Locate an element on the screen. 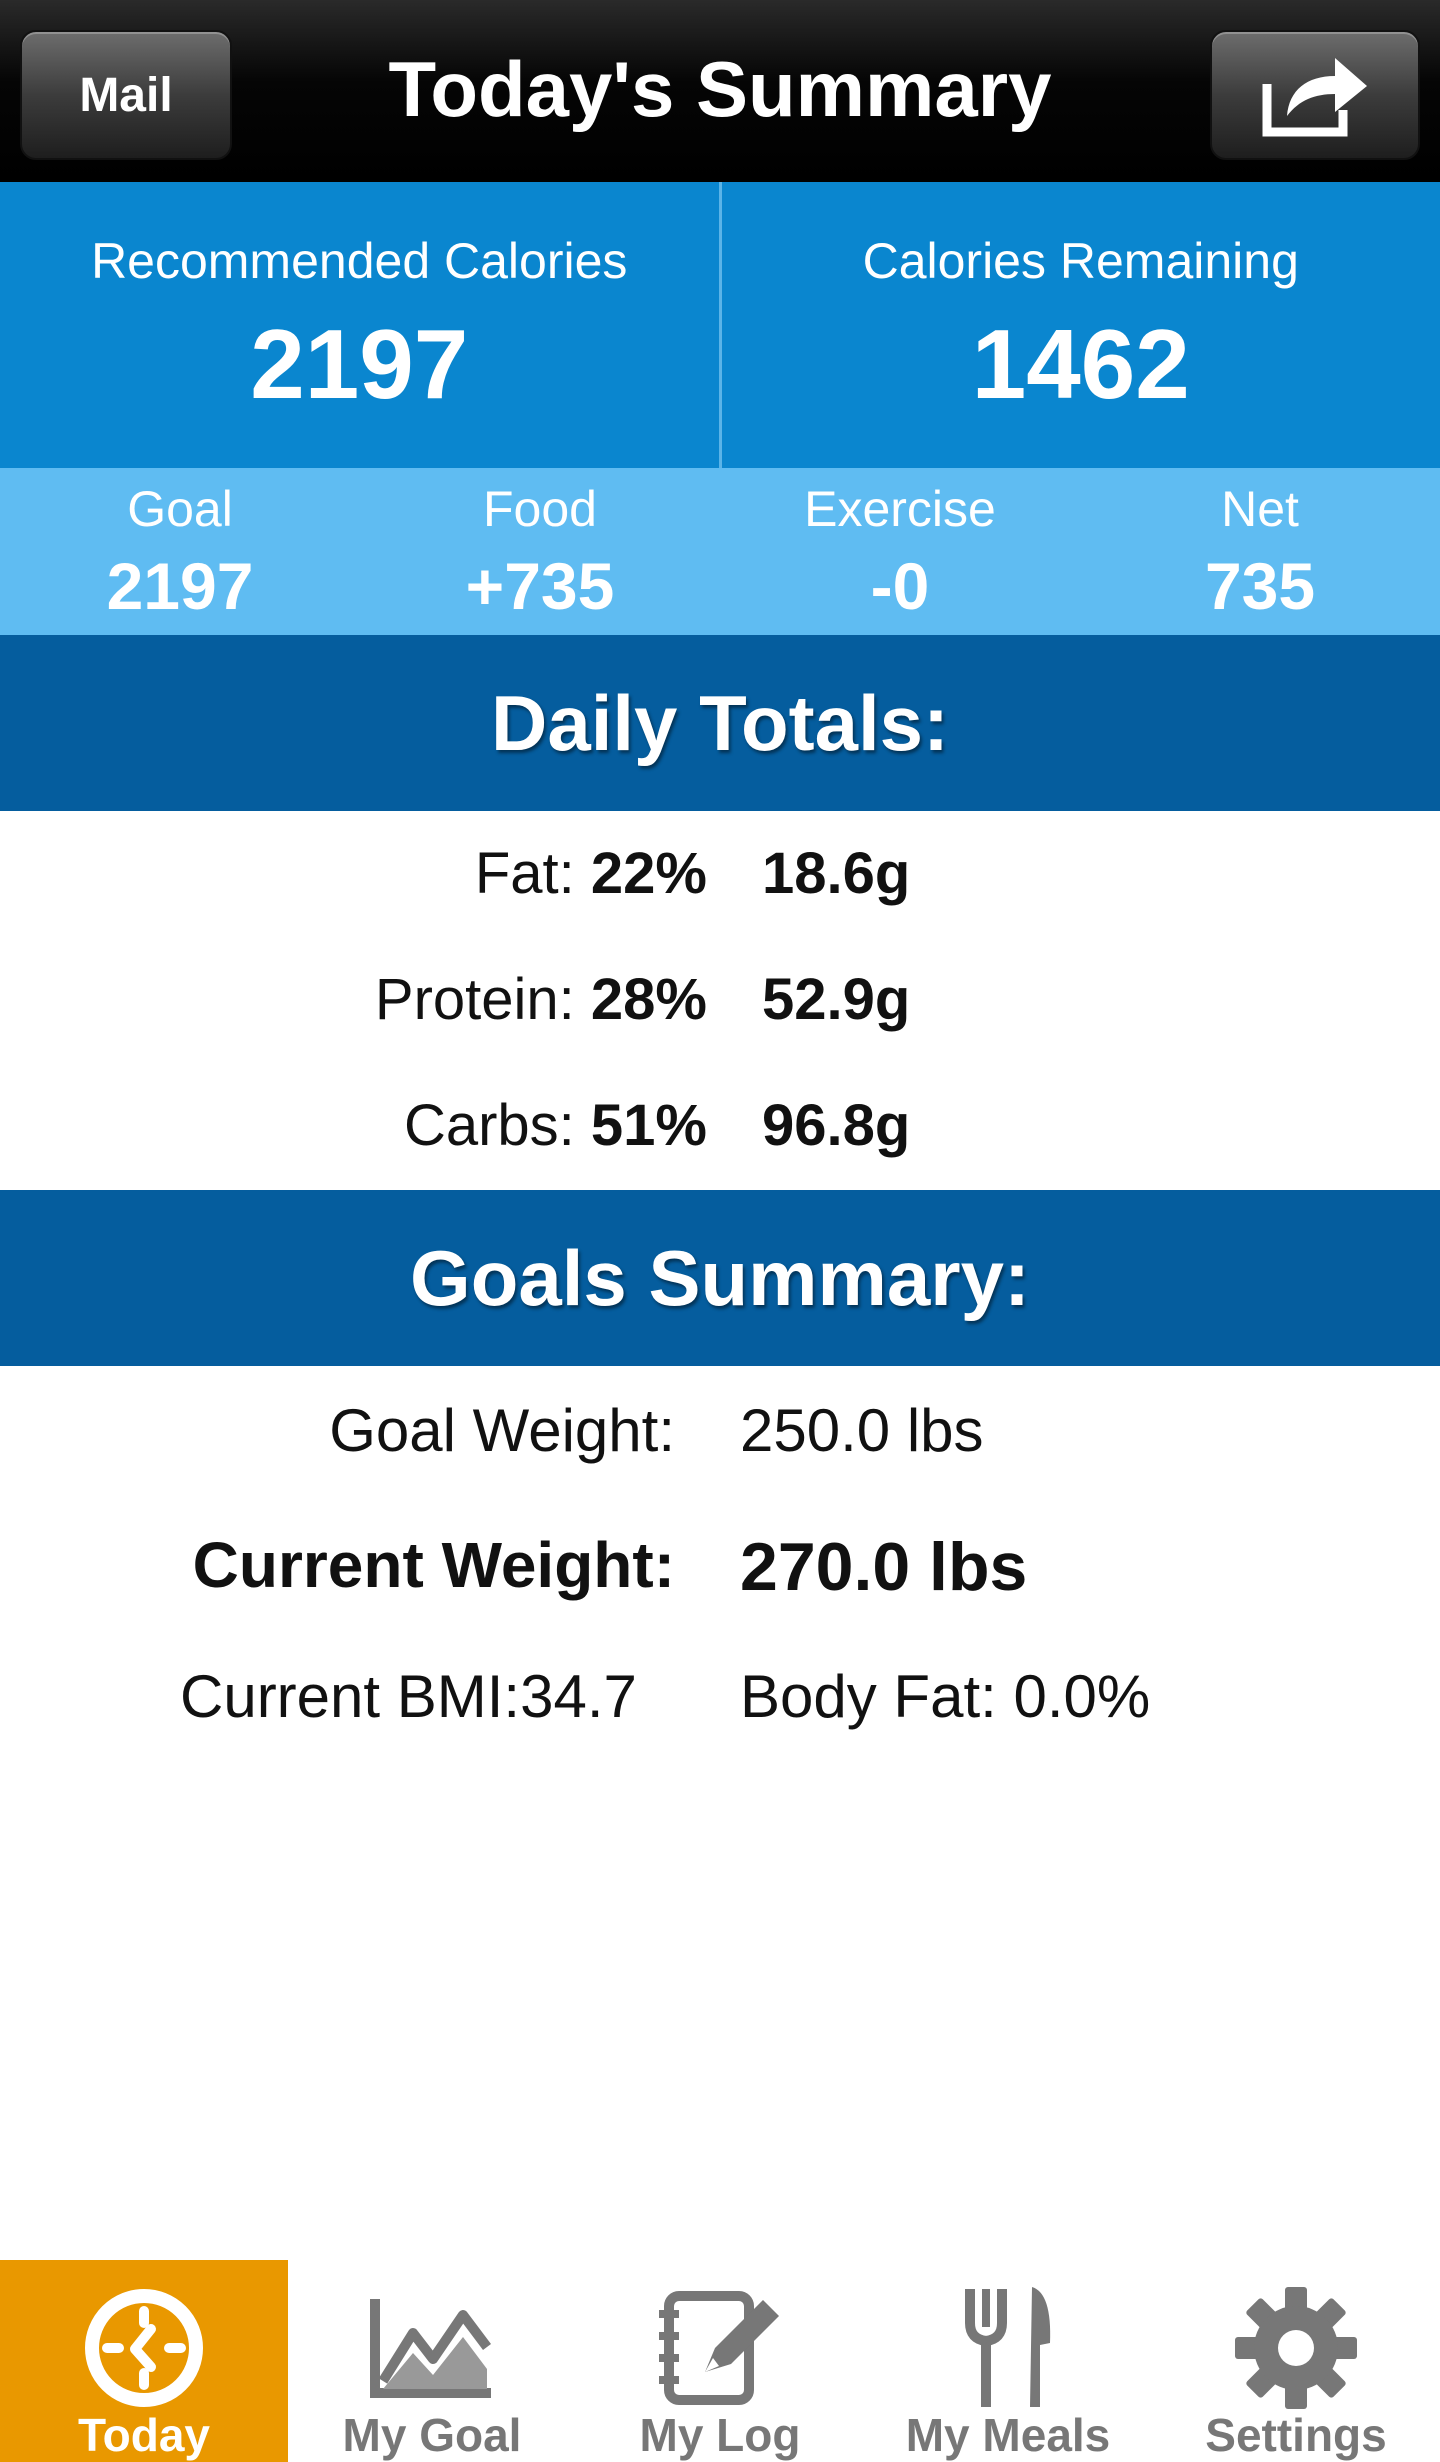 The height and width of the screenshot is (2462, 1440). macro-grams: 96.8g is located at coordinates (836, 1125).